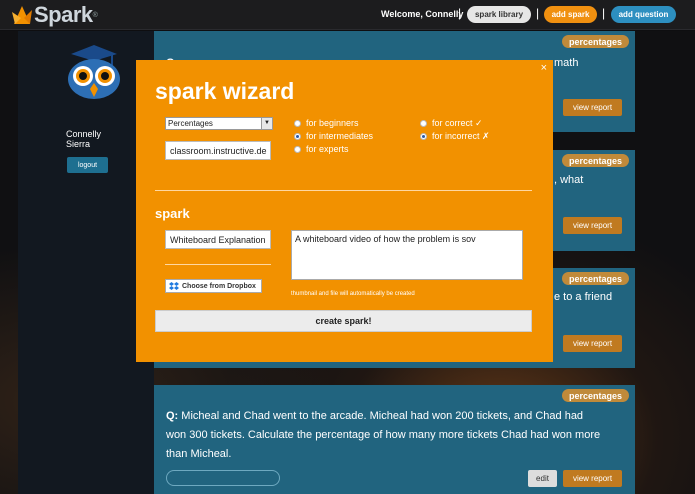 The height and width of the screenshot is (494, 695). Describe the element at coordinates (87, 165) in the screenshot. I see `logout-button: logout` at that location.